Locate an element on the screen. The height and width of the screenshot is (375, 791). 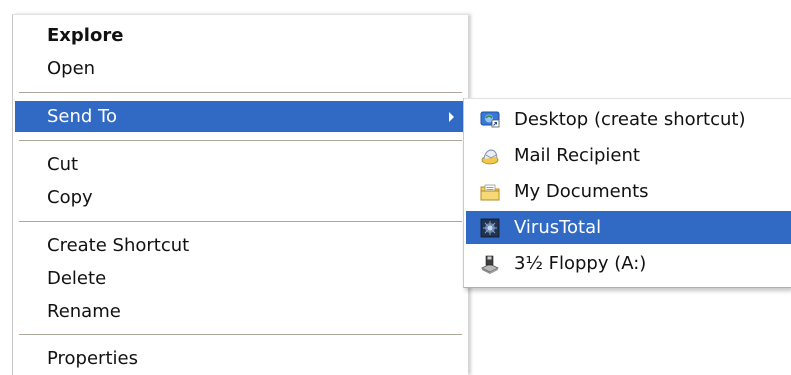
menu-item-create-shortcut: Create Shortcut is located at coordinates (240, 245).